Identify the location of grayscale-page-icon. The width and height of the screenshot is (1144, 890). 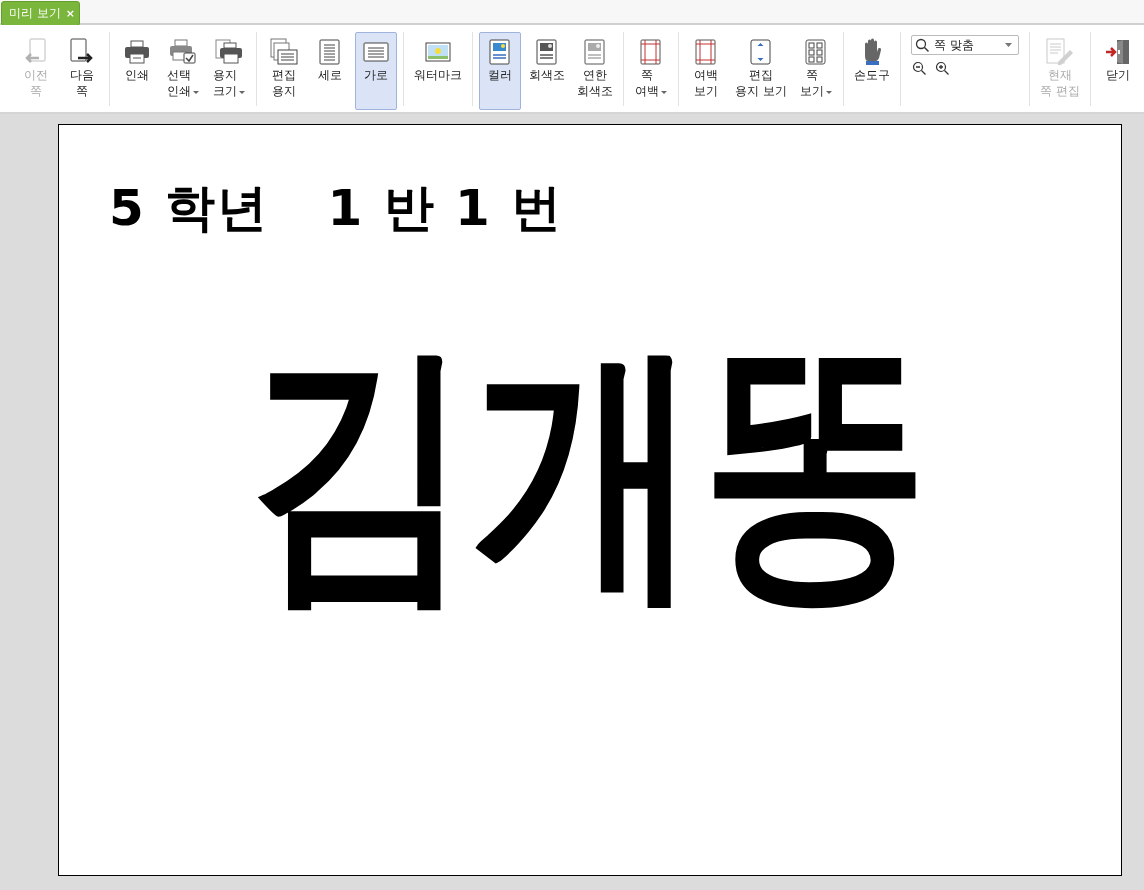
(547, 52).